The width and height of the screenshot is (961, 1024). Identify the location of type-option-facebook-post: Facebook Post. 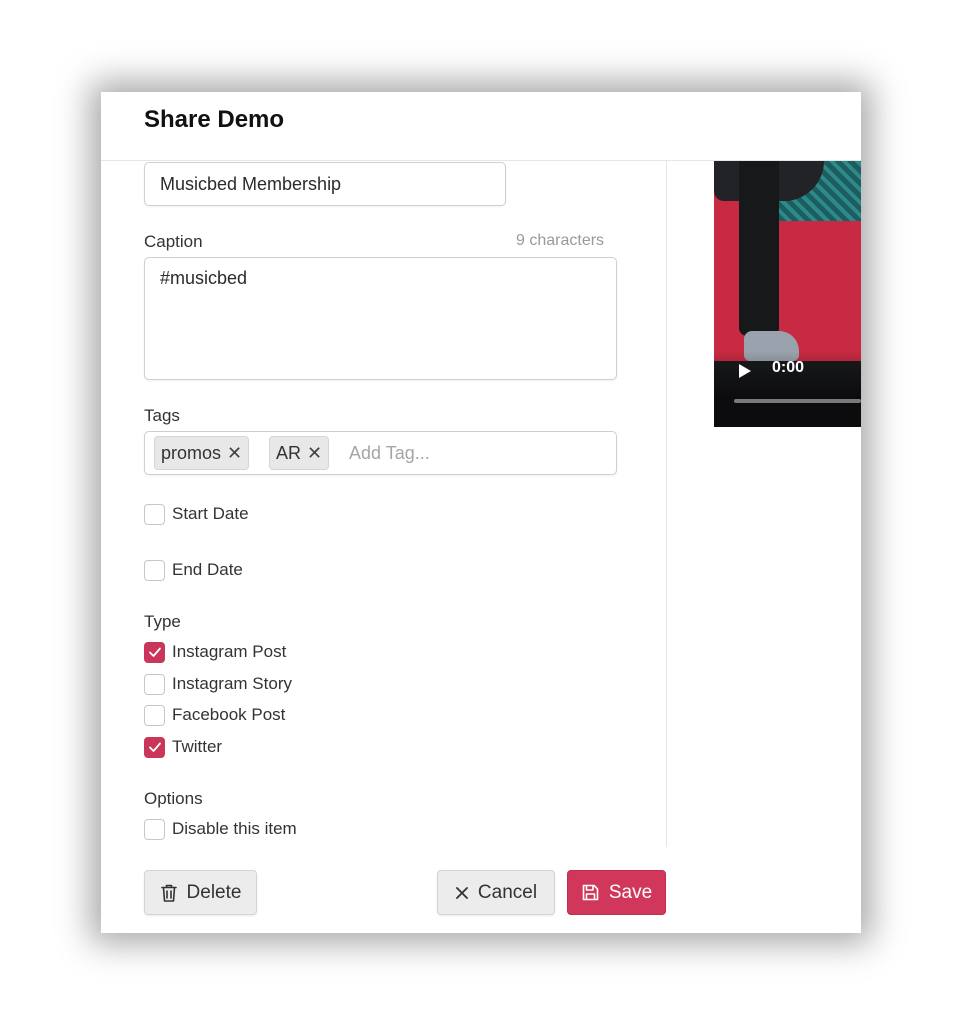
(214, 715).